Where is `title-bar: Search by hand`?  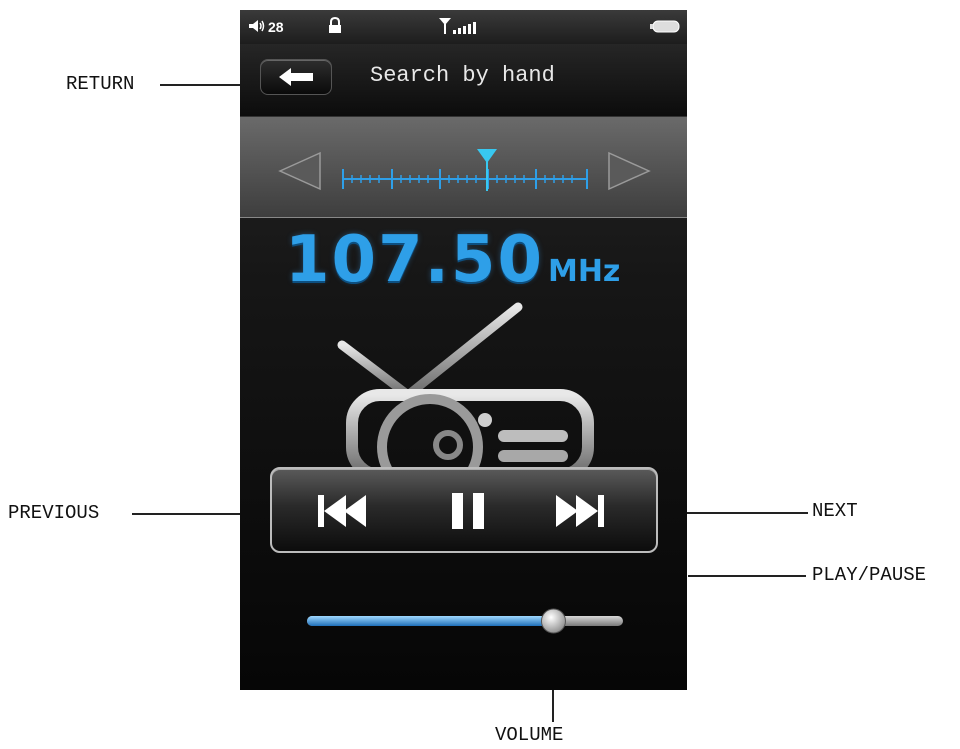 title-bar: Search by hand is located at coordinates (463, 80).